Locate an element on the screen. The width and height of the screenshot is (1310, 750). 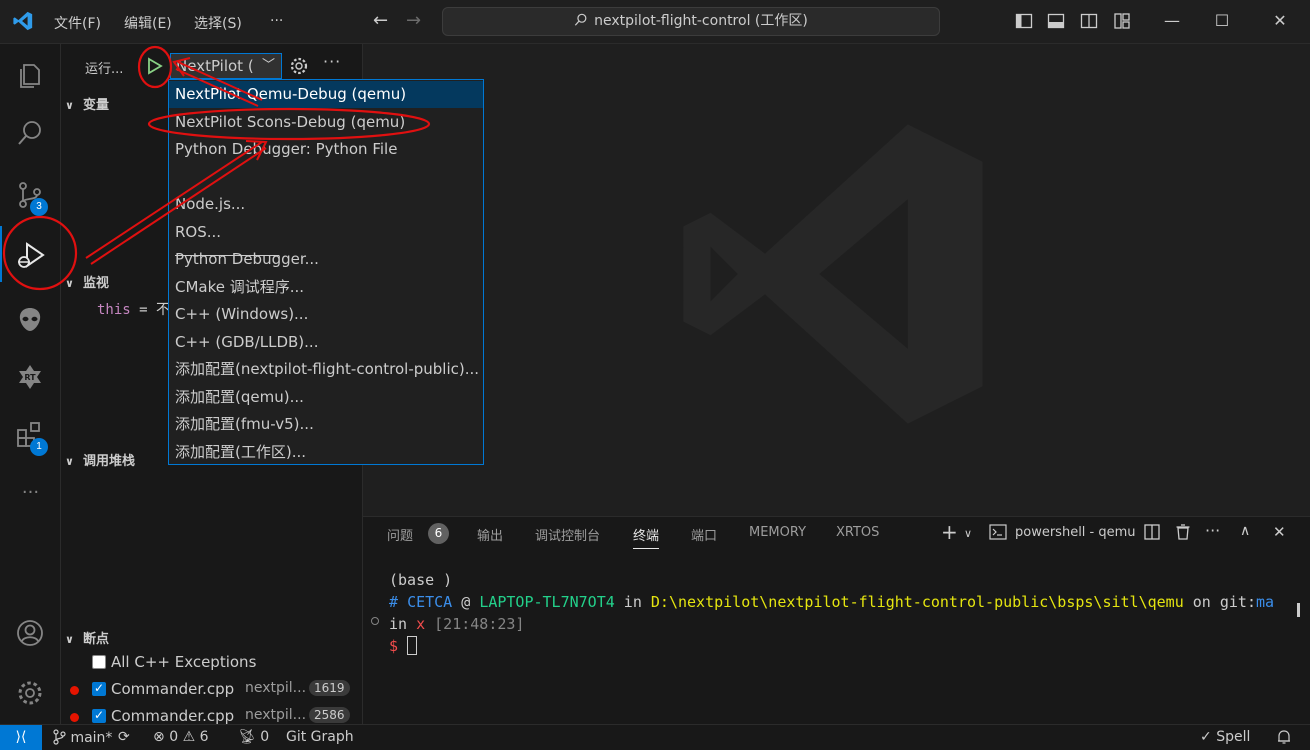
new-terminal-plus-icon: + is located at coordinates (949, 532).